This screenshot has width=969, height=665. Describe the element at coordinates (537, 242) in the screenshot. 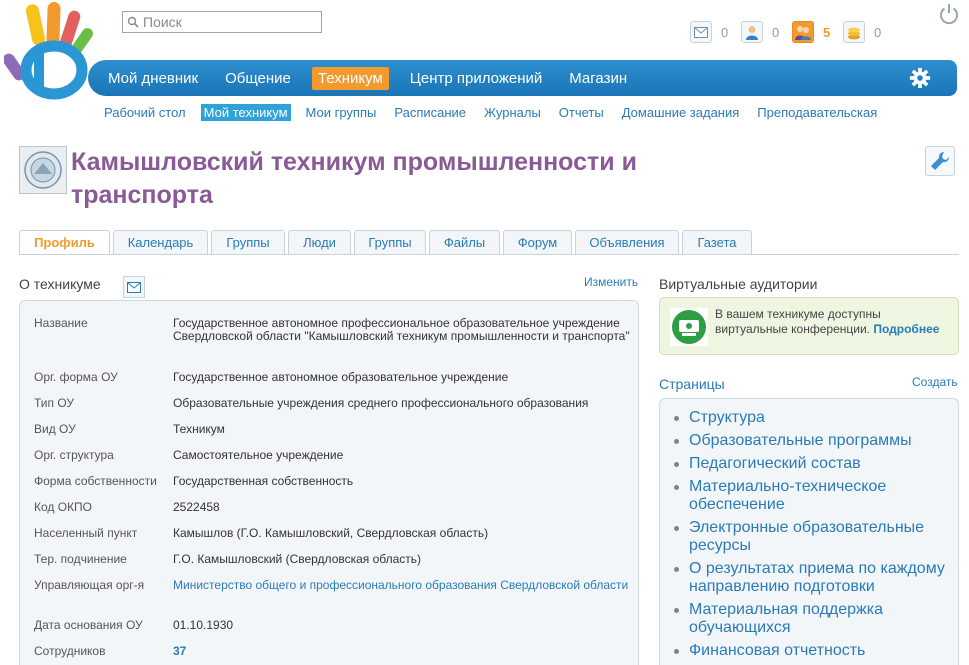

I see `tab-forum: Форум` at that location.